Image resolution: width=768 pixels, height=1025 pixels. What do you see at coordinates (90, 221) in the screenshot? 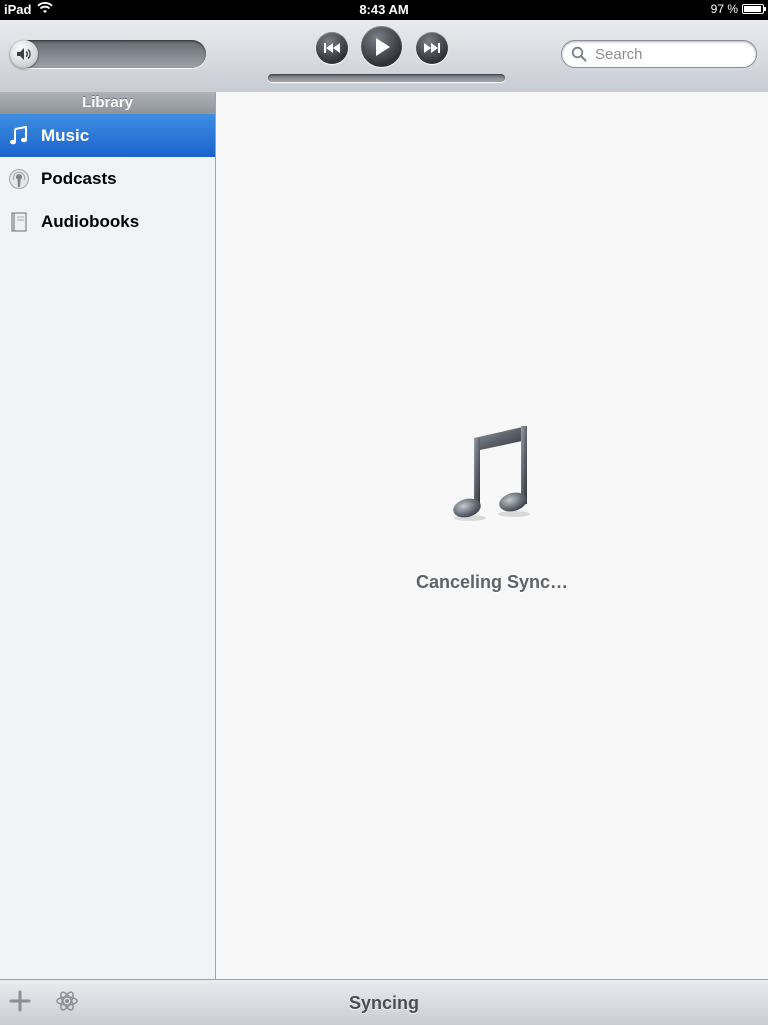
I see `sidebar-item-label: Audiobooks` at bounding box center [90, 221].